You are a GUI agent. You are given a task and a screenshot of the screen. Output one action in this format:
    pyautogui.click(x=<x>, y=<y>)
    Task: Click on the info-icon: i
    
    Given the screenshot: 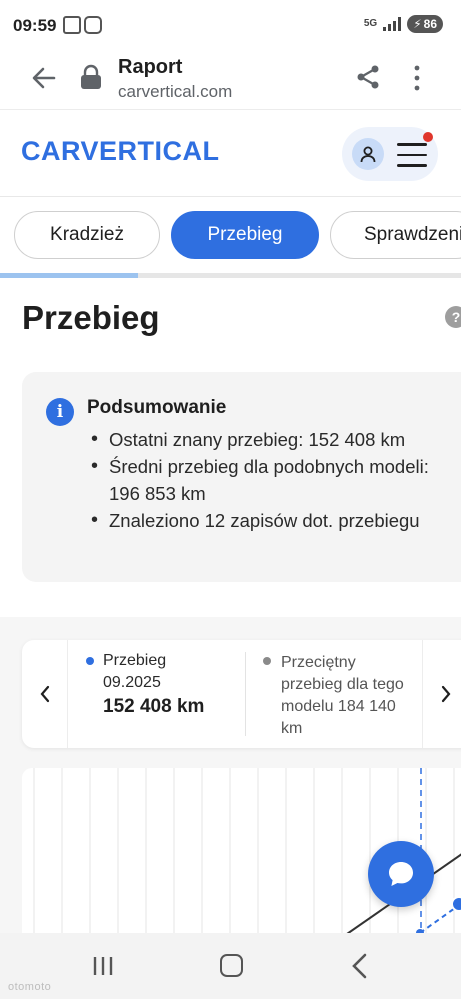 What is the action you would take?
    pyautogui.click(x=60, y=412)
    